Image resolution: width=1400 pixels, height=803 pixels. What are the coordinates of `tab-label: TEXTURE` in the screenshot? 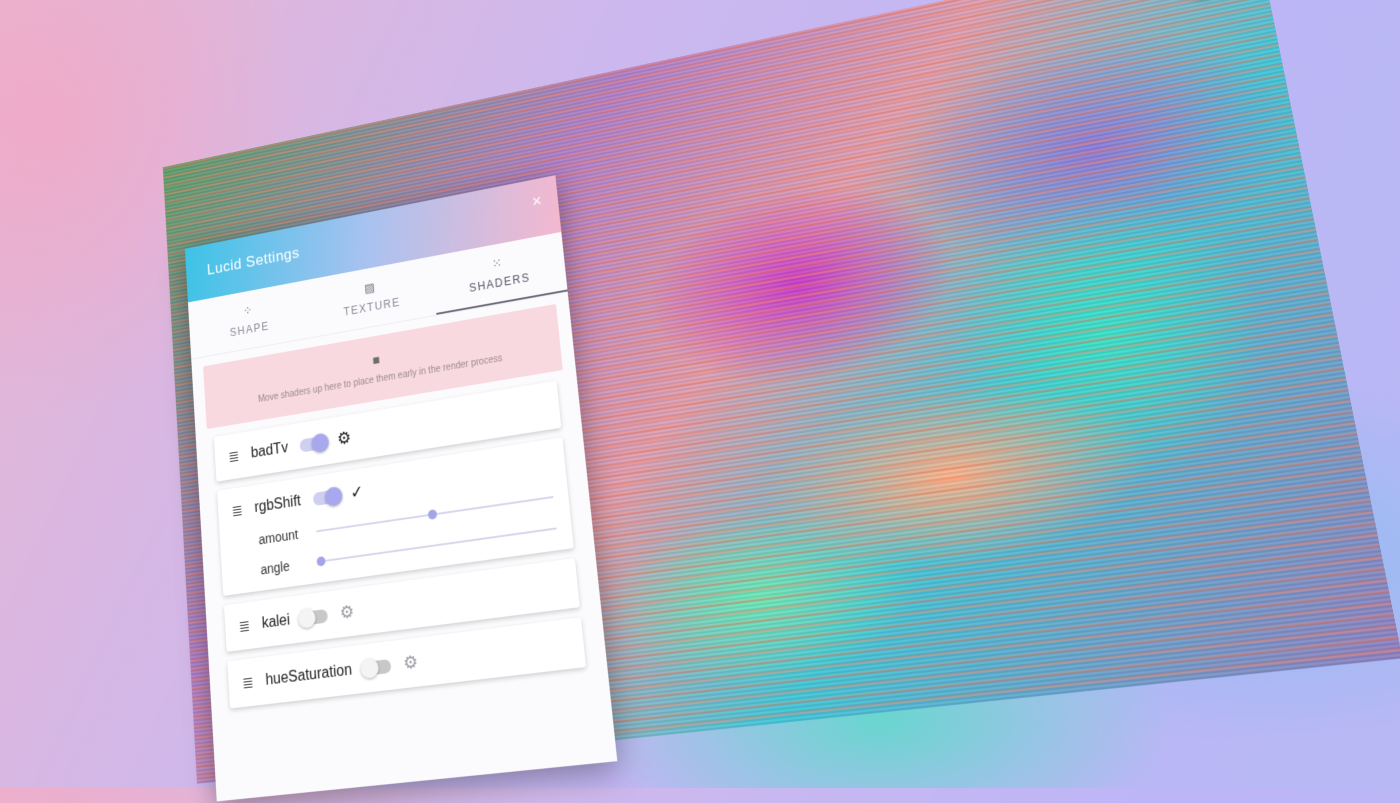 It's located at (372, 306).